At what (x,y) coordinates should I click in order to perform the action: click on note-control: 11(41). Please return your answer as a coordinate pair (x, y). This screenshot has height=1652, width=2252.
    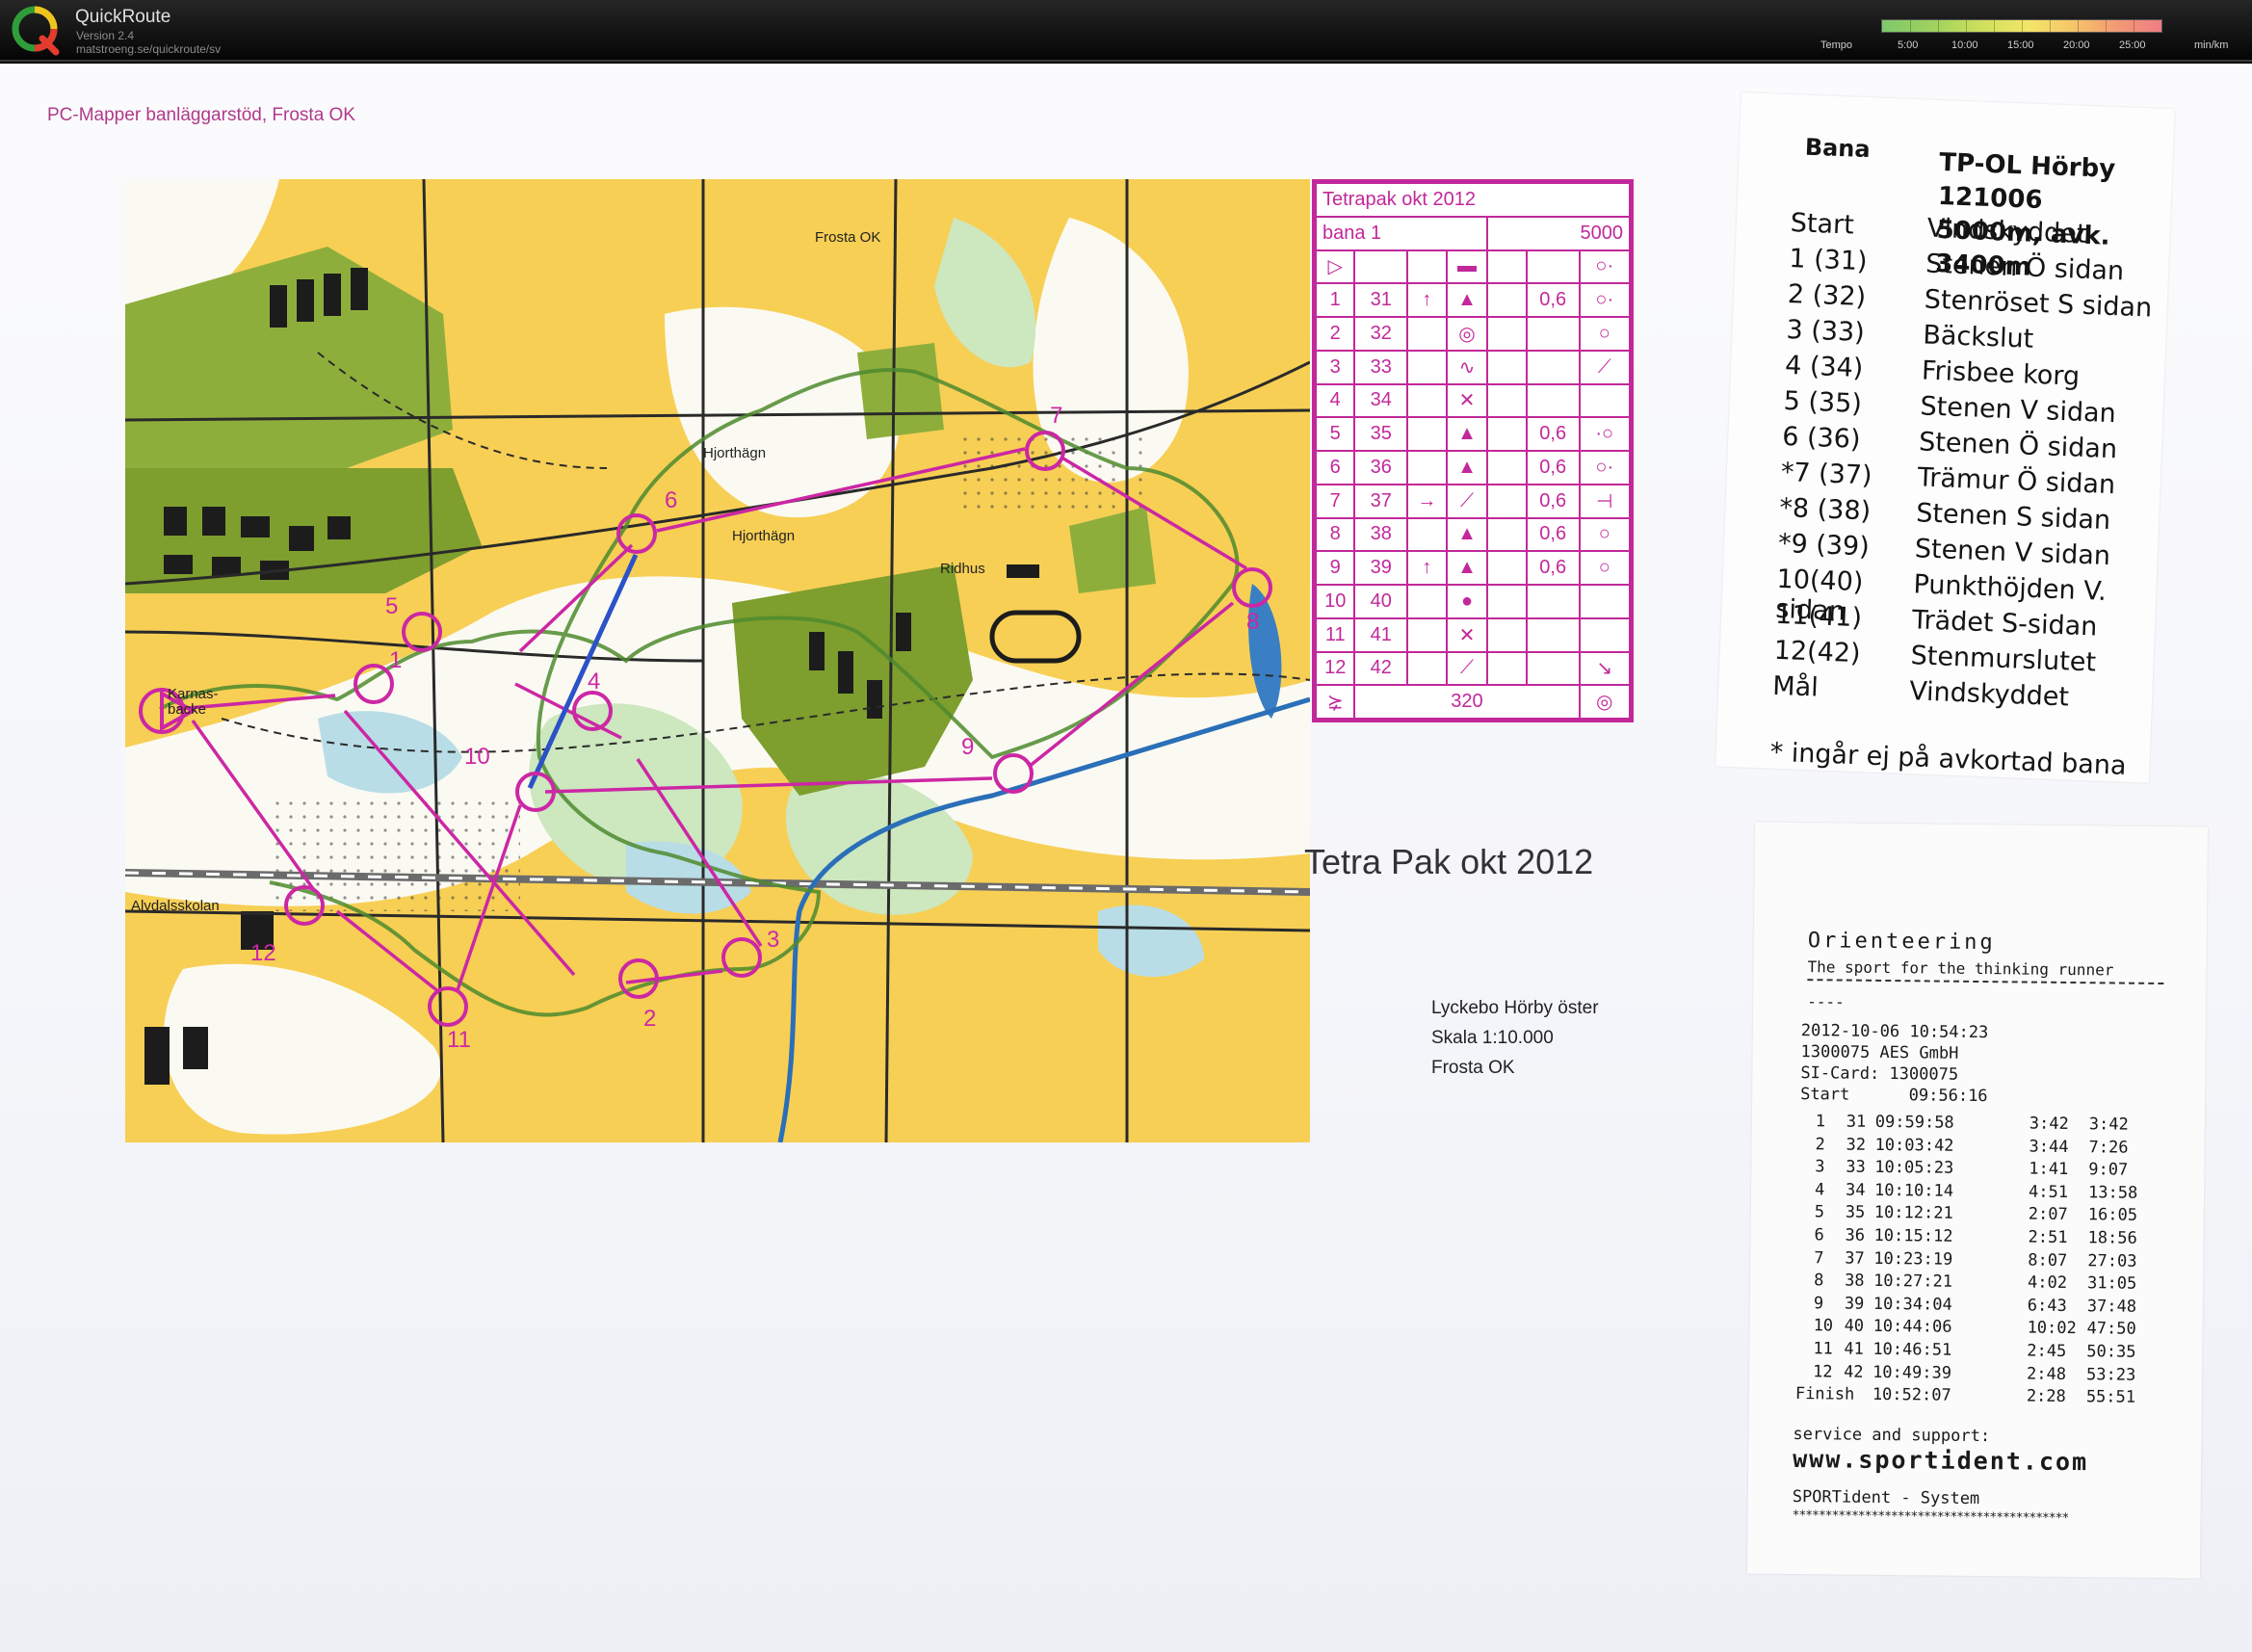
    Looking at the image, I should click on (1818, 616).